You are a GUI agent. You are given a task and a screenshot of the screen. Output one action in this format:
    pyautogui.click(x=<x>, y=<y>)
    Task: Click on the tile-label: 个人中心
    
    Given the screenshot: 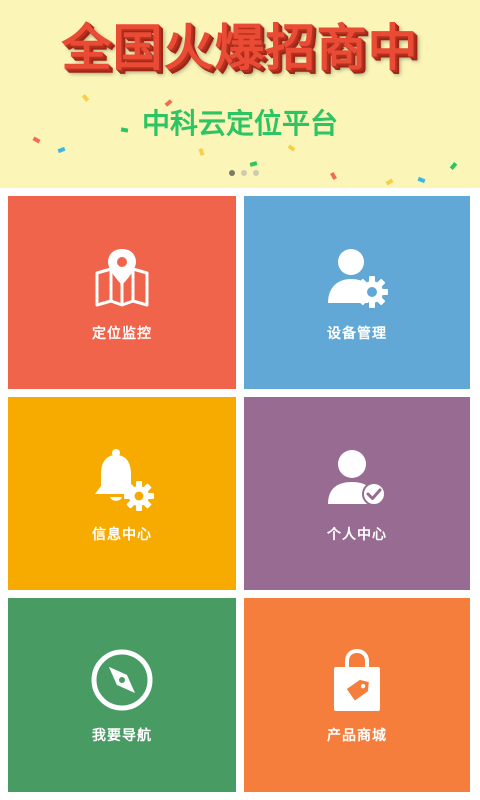 What is the action you would take?
    pyautogui.click(x=357, y=534)
    